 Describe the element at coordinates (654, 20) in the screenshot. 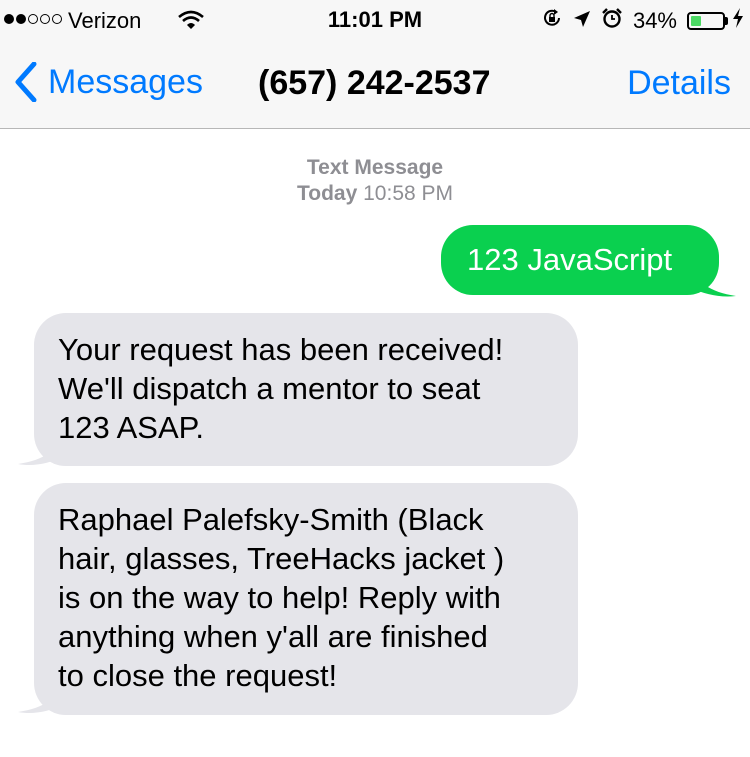

I see `battery-percent: 34%` at that location.